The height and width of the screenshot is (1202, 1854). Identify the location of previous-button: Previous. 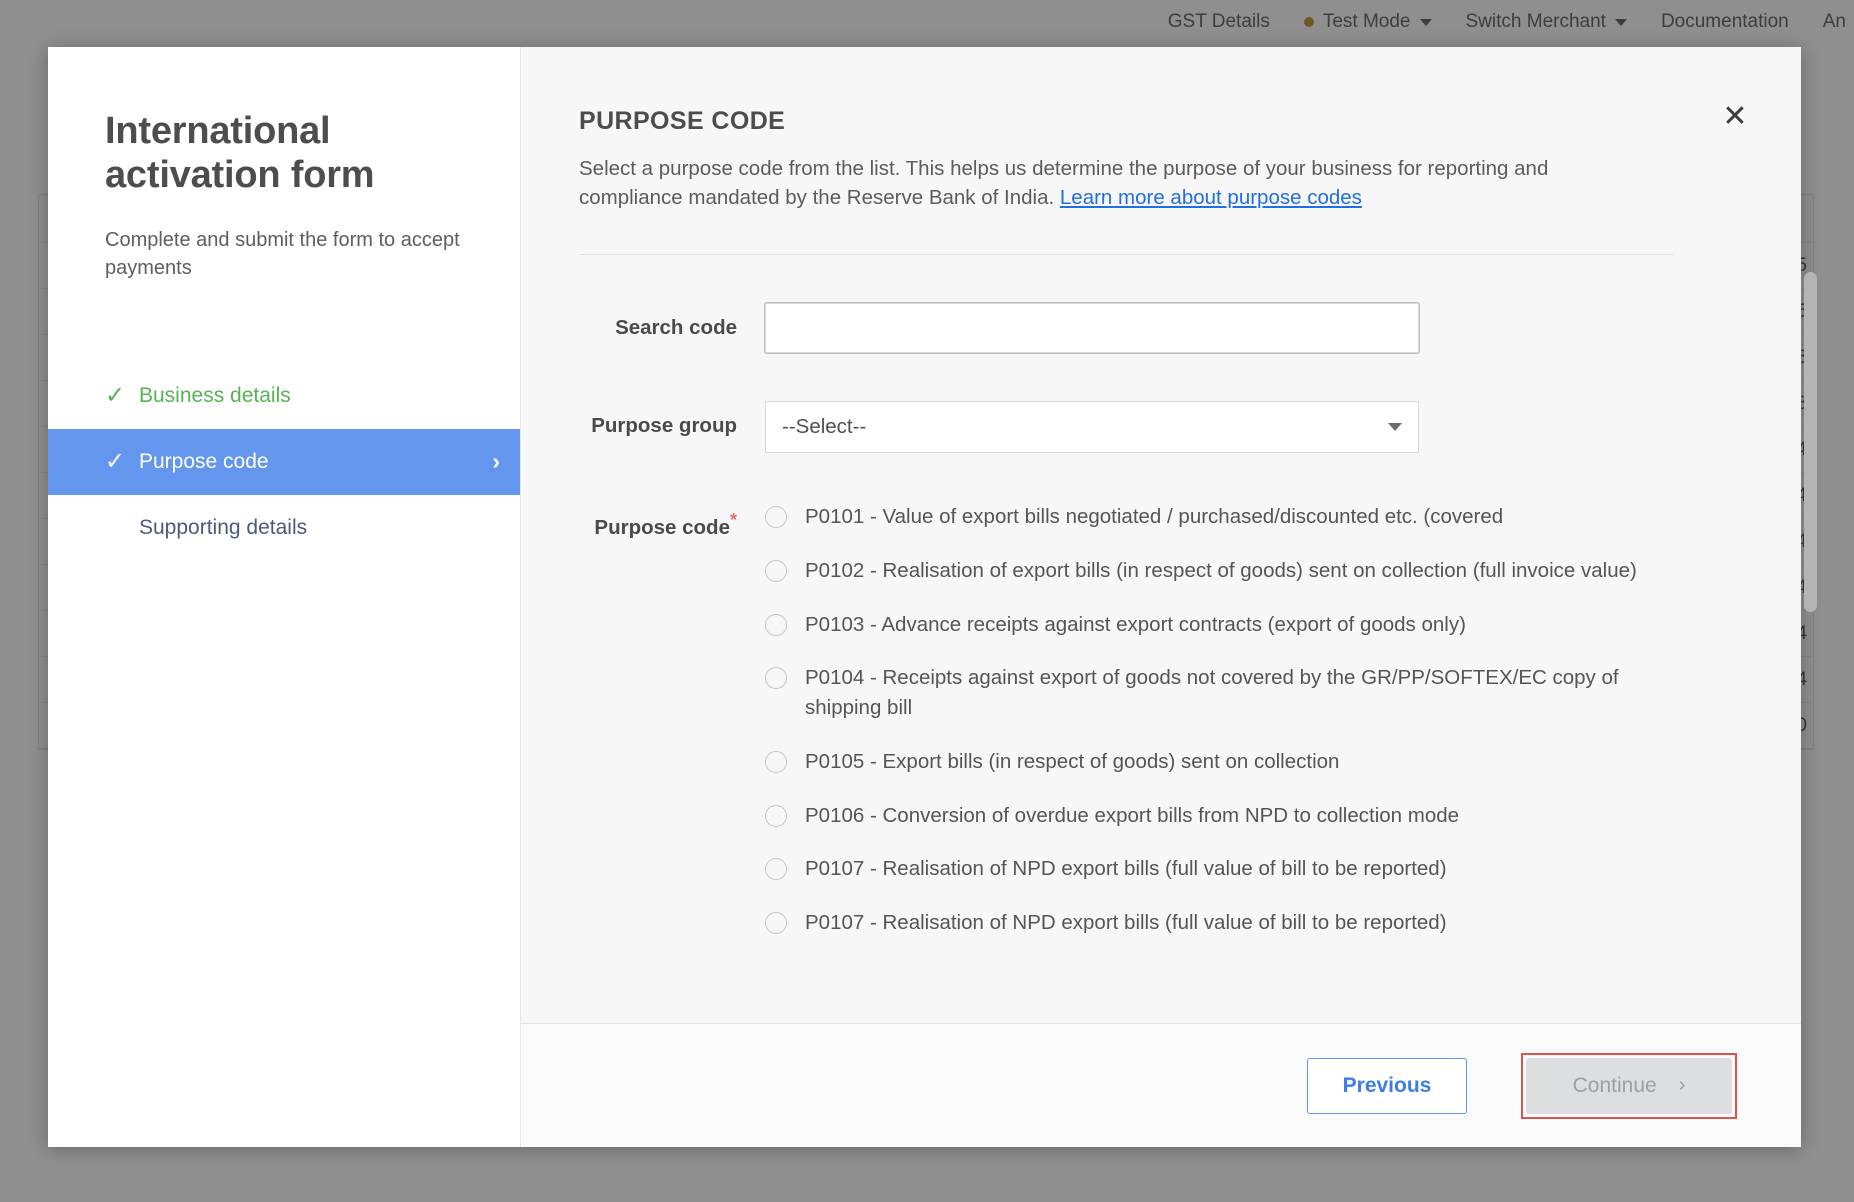
(1387, 1085).